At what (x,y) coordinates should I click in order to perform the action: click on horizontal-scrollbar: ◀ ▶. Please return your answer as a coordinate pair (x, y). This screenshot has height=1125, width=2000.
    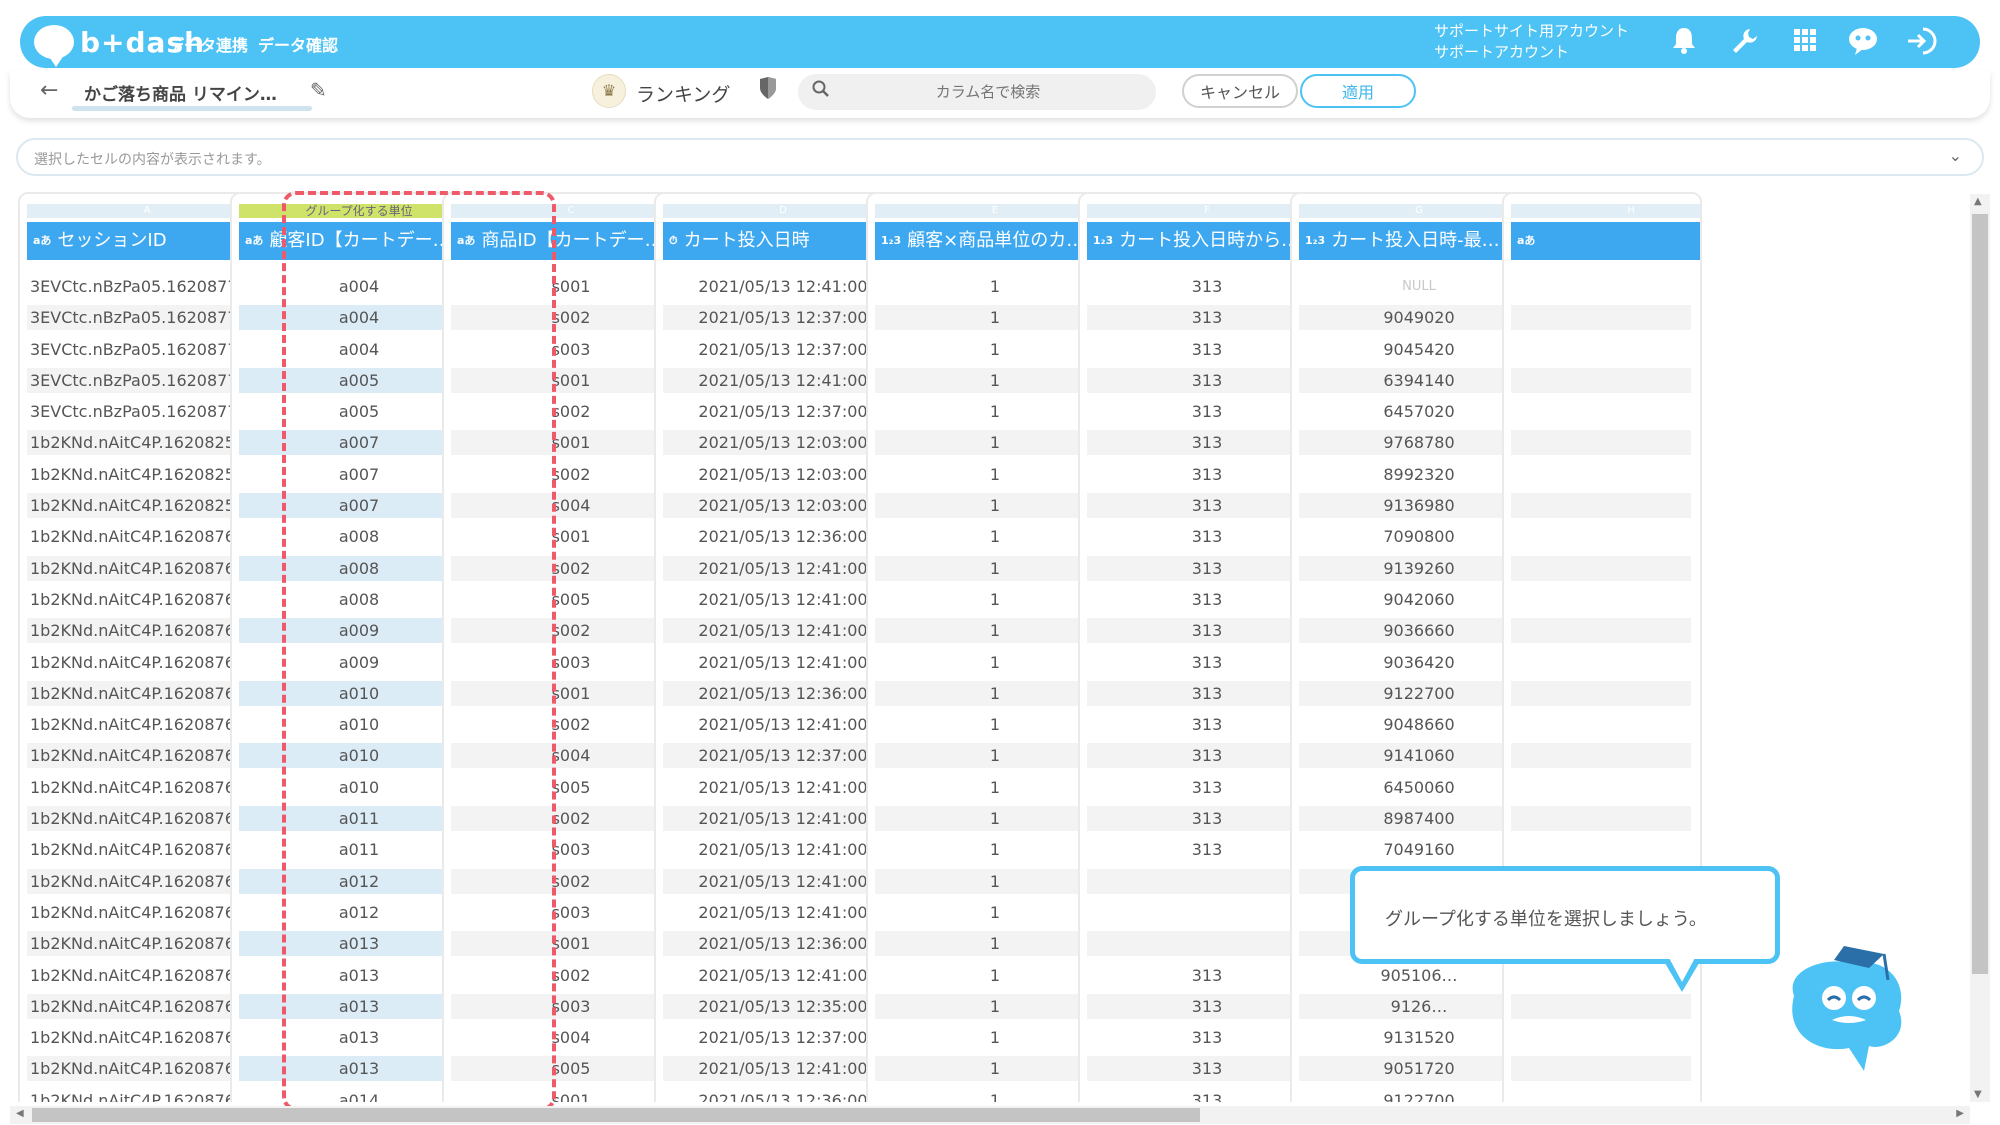
    Looking at the image, I should click on (990, 1115).